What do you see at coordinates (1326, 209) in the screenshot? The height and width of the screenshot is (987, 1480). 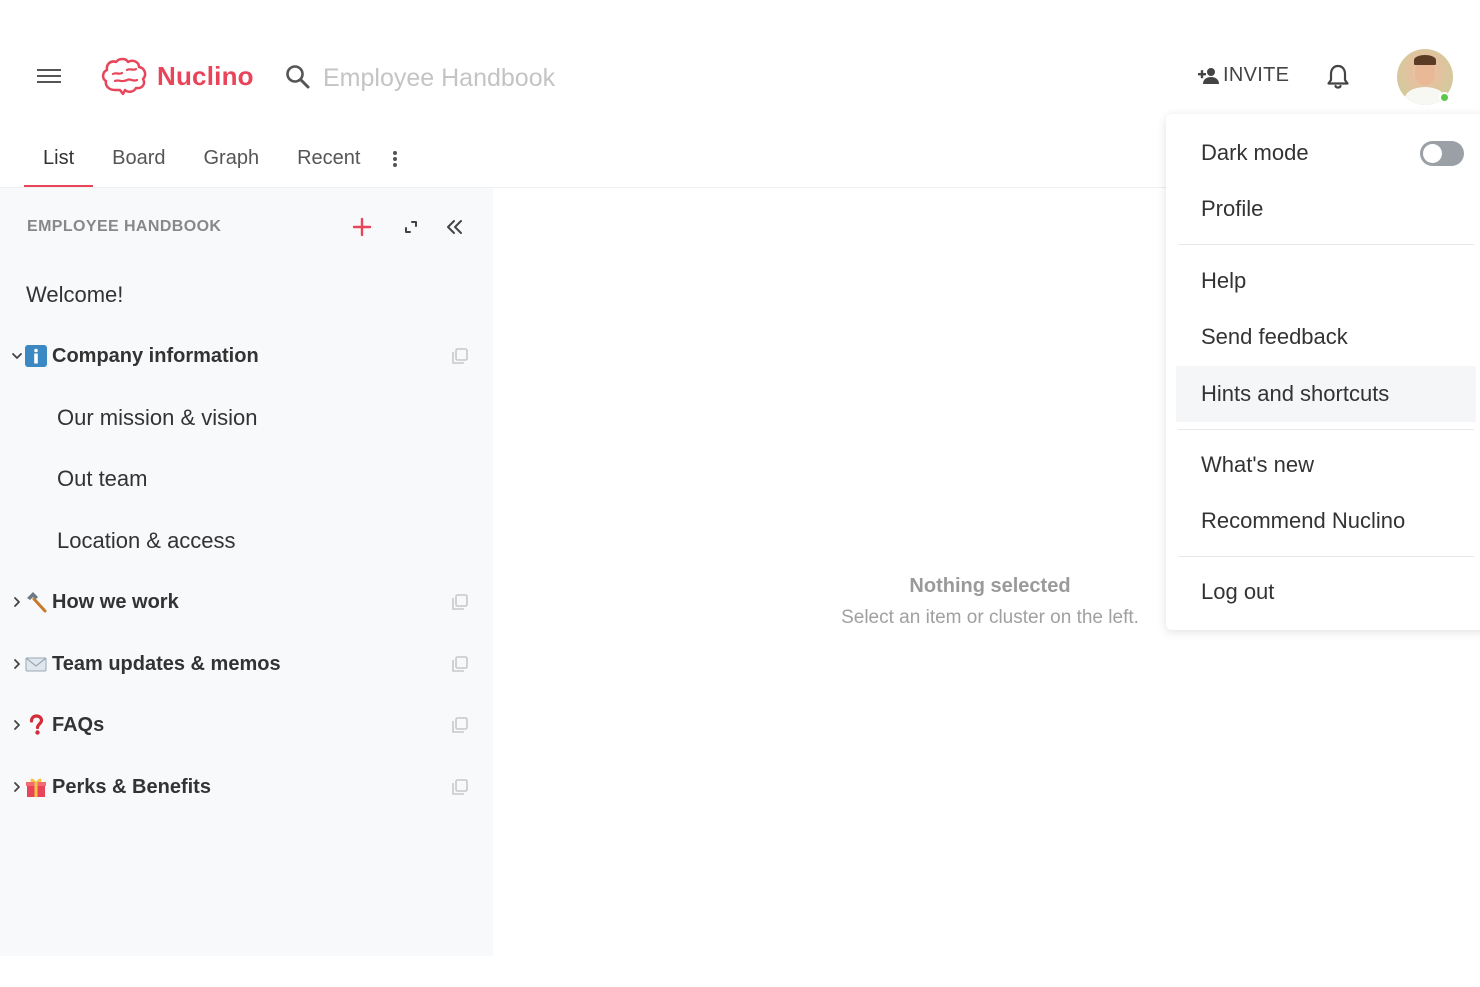 I see `menu-item-profile: Profile` at bounding box center [1326, 209].